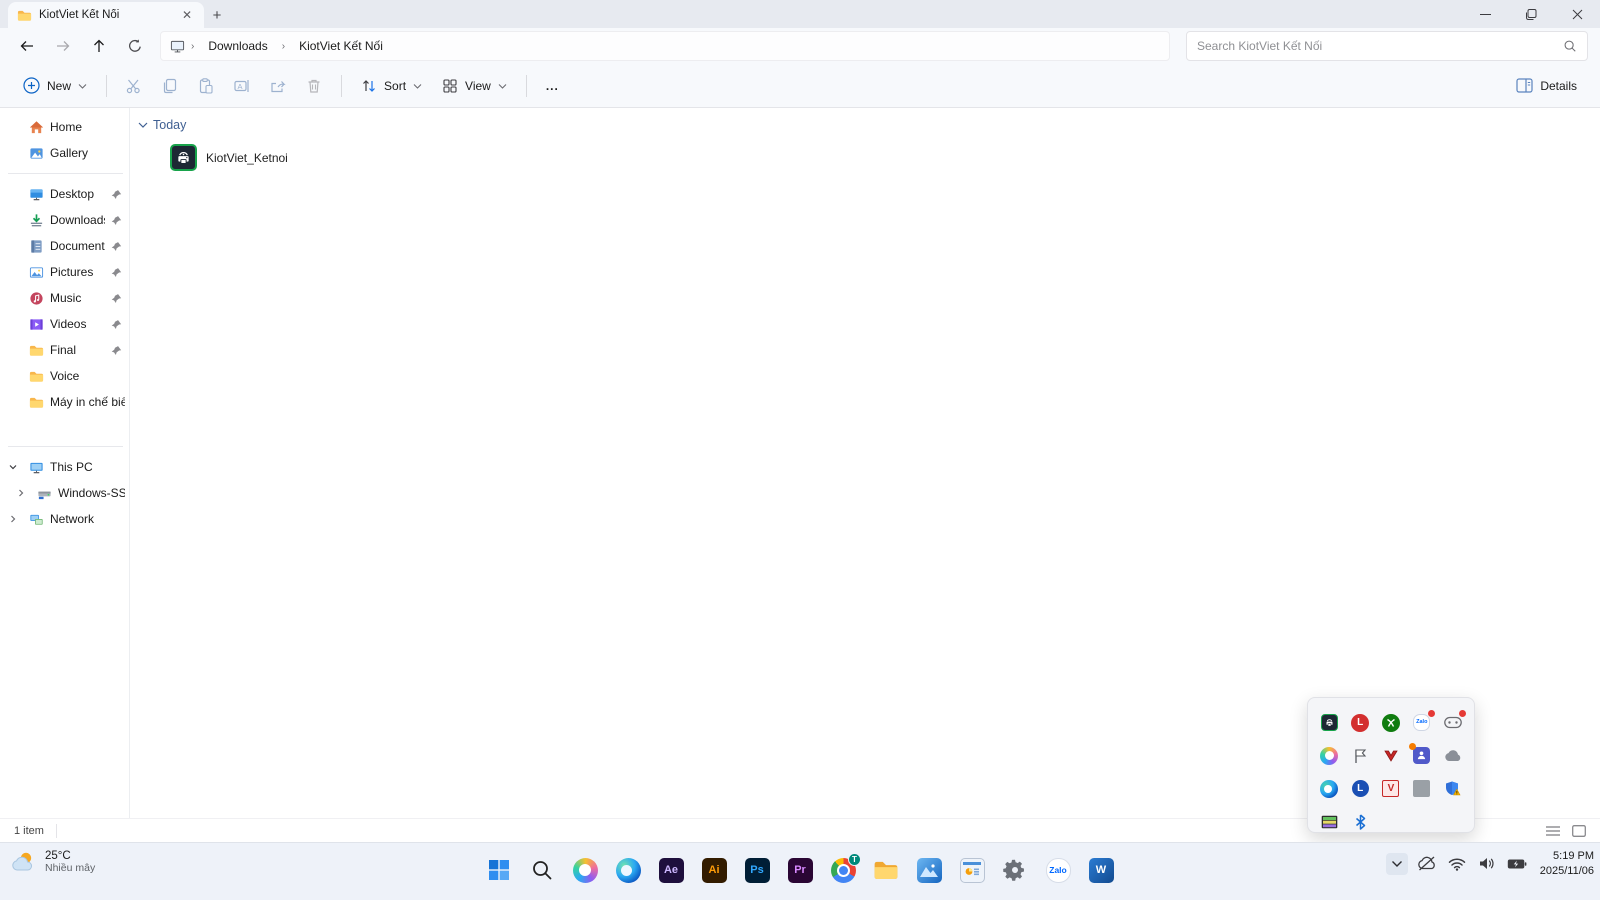 This screenshot has width=1600, height=900. I want to click on bluetooth-tray-icon, so click(1360, 822).